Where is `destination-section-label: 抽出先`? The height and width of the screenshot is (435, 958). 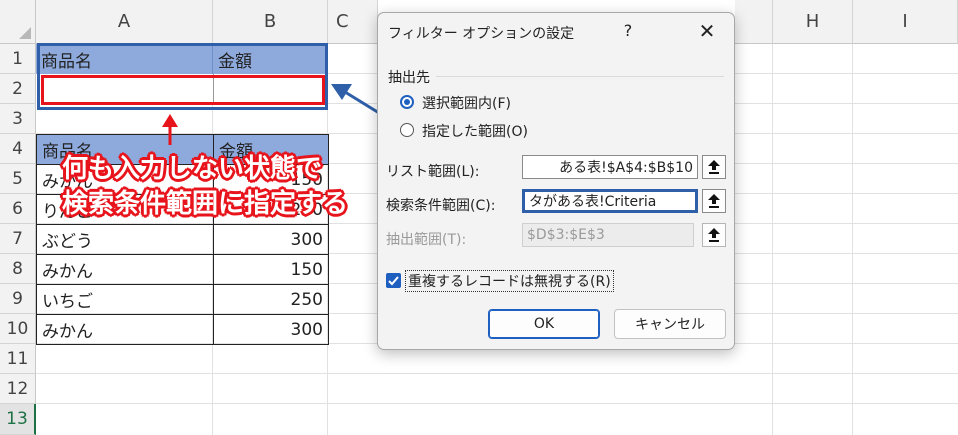
destination-section-label: 抽出先 is located at coordinates (409, 78).